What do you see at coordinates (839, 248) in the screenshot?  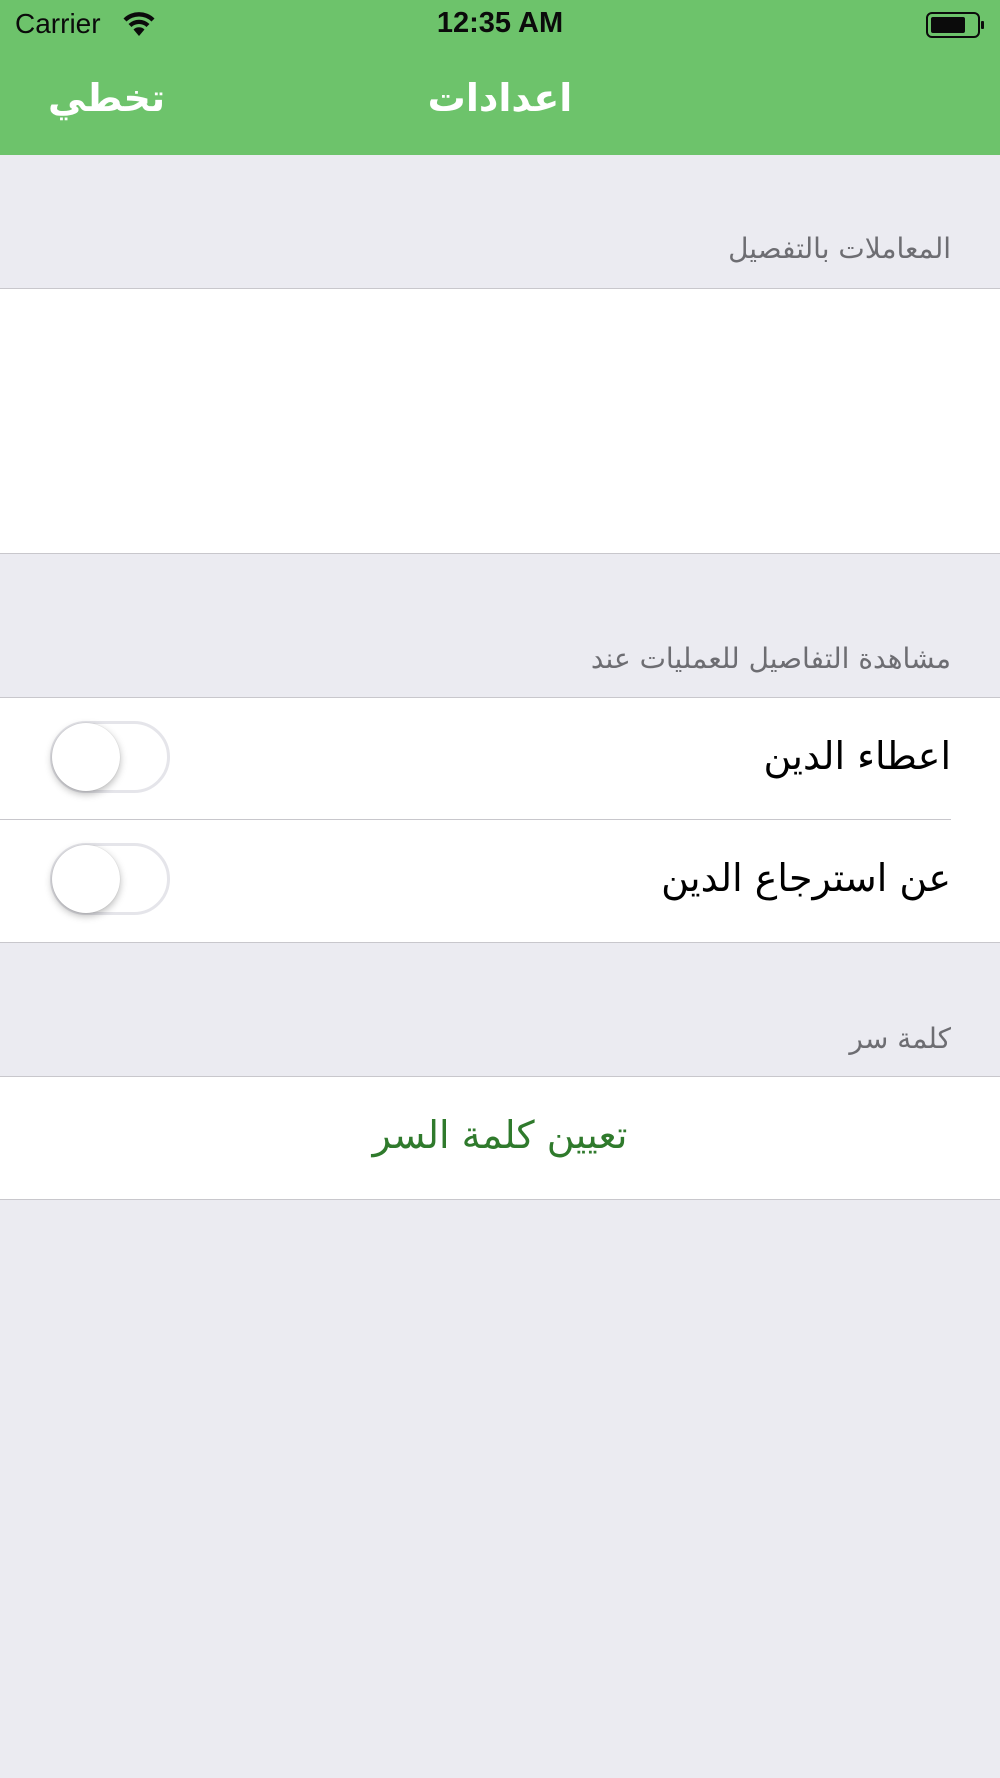 I see `section-header-detailed-transactions: المعاملات بالتفصيل` at bounding box center [839, 248].